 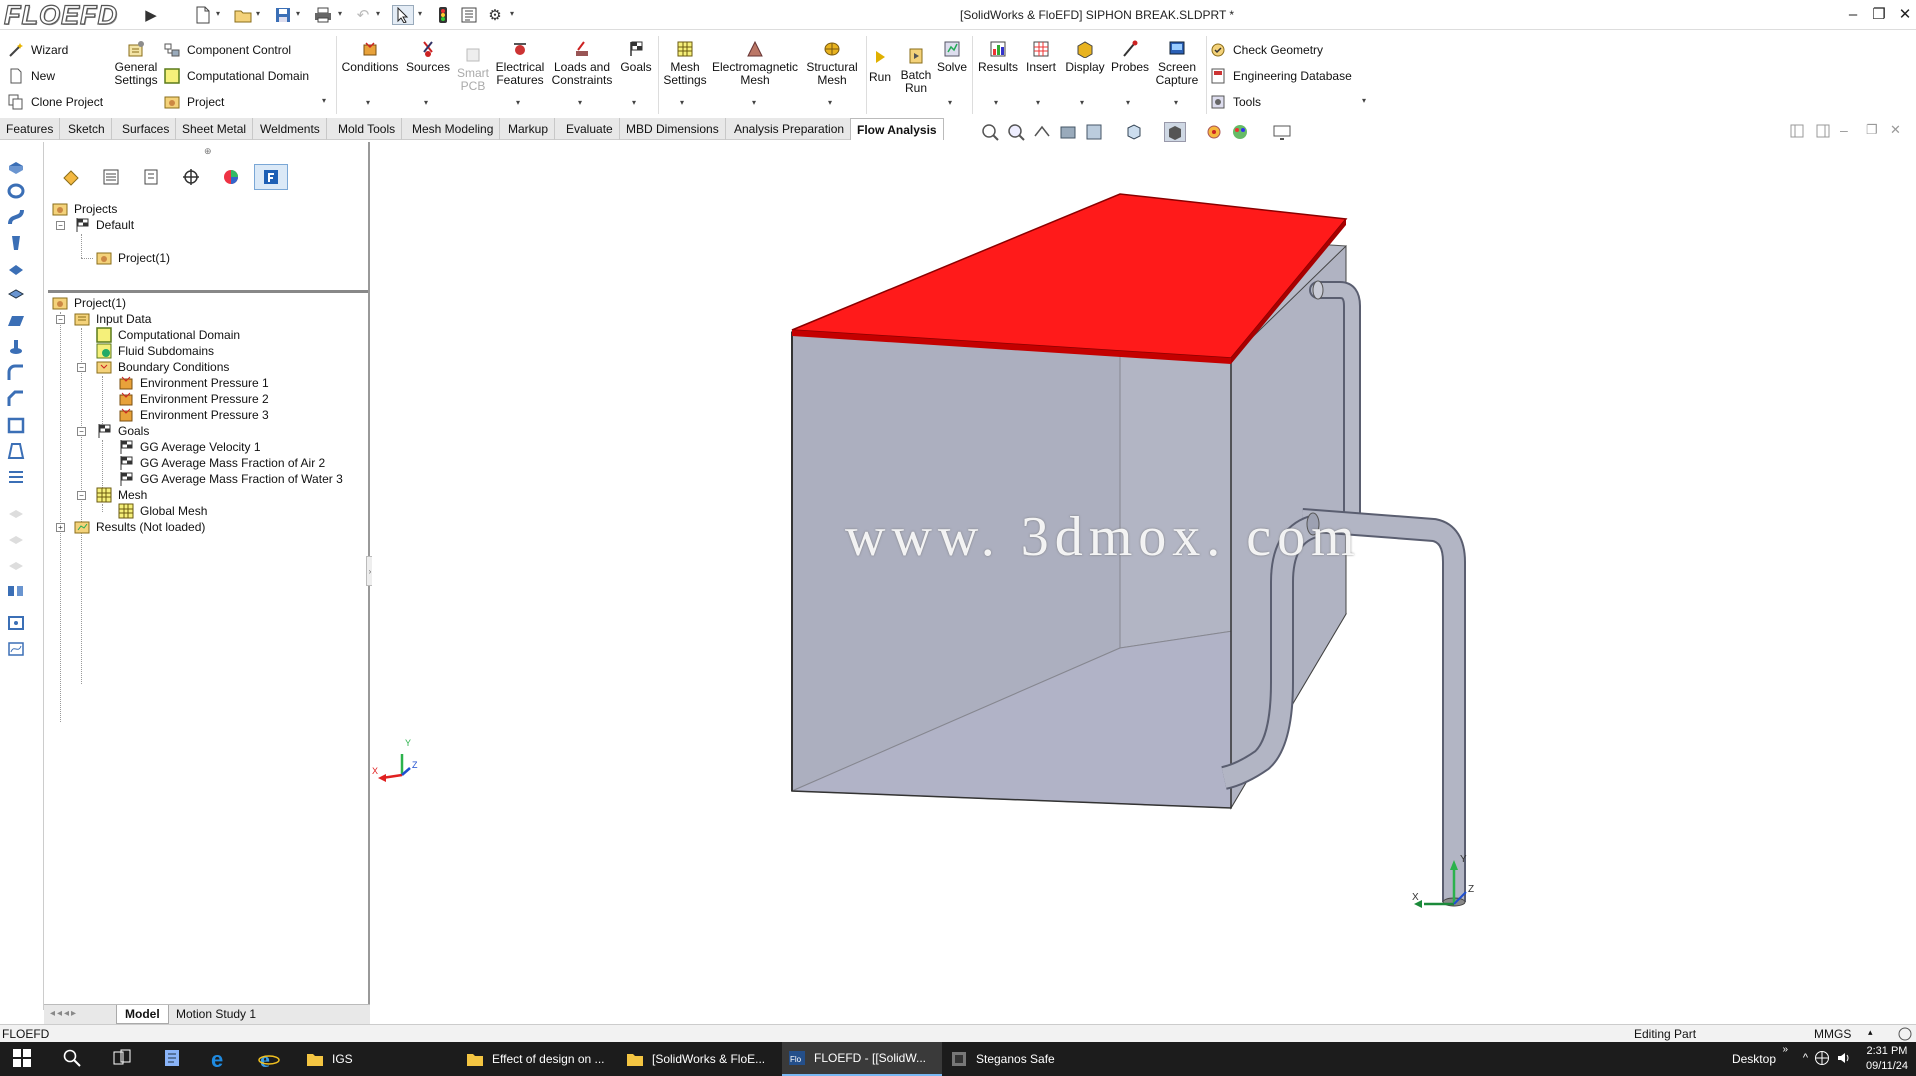 What do you see at coordinates (1069, 132) in the screenshot?
I see `section-view-icon` at bounding box center [1069, 132].